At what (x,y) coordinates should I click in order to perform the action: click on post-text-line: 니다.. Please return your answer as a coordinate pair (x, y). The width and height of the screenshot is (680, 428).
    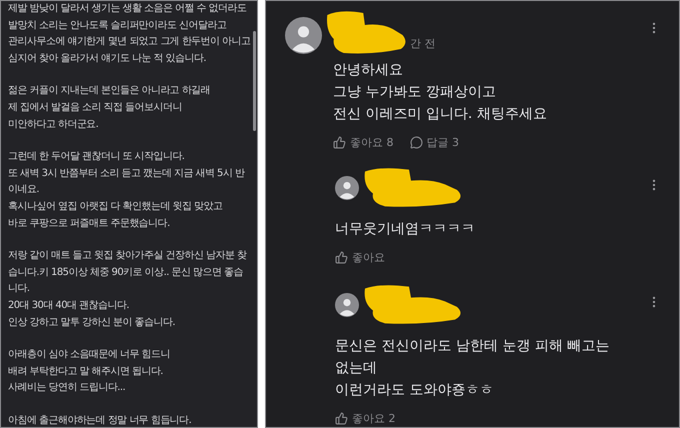
    Looking at the image, I should click on (19, 289).